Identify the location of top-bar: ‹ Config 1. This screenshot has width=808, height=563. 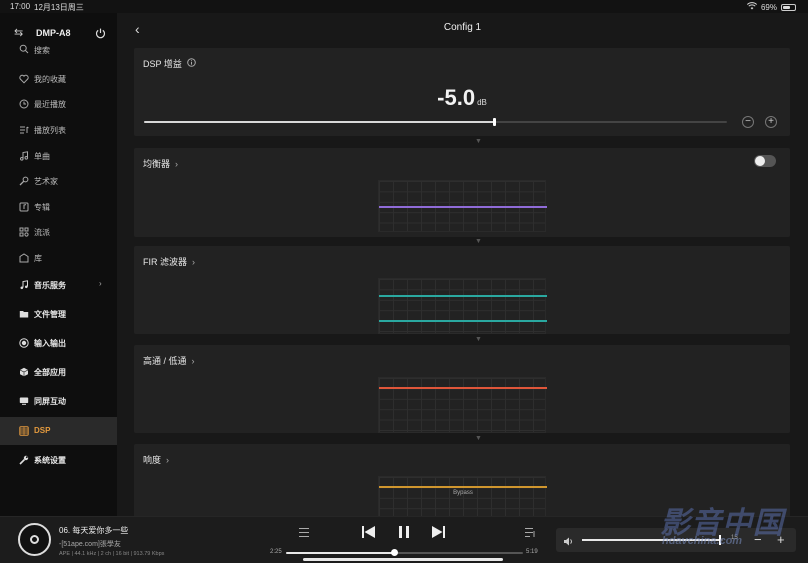
(462, 28).